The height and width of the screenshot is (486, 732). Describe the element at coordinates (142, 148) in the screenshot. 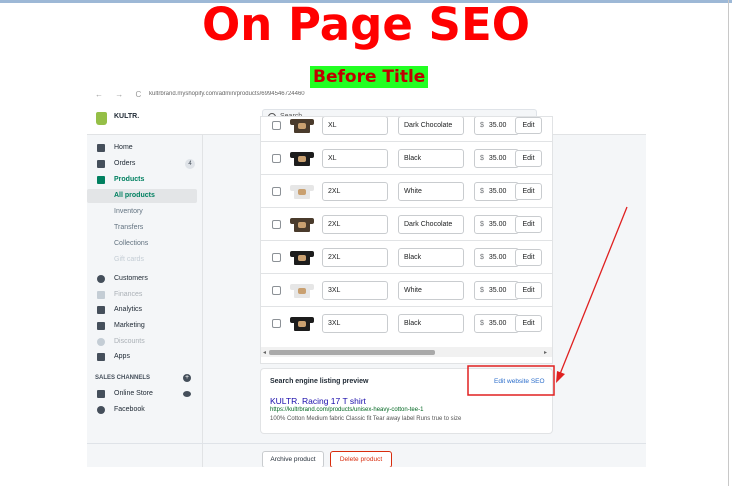

I see `sidebar-item-home: Home` at that location.